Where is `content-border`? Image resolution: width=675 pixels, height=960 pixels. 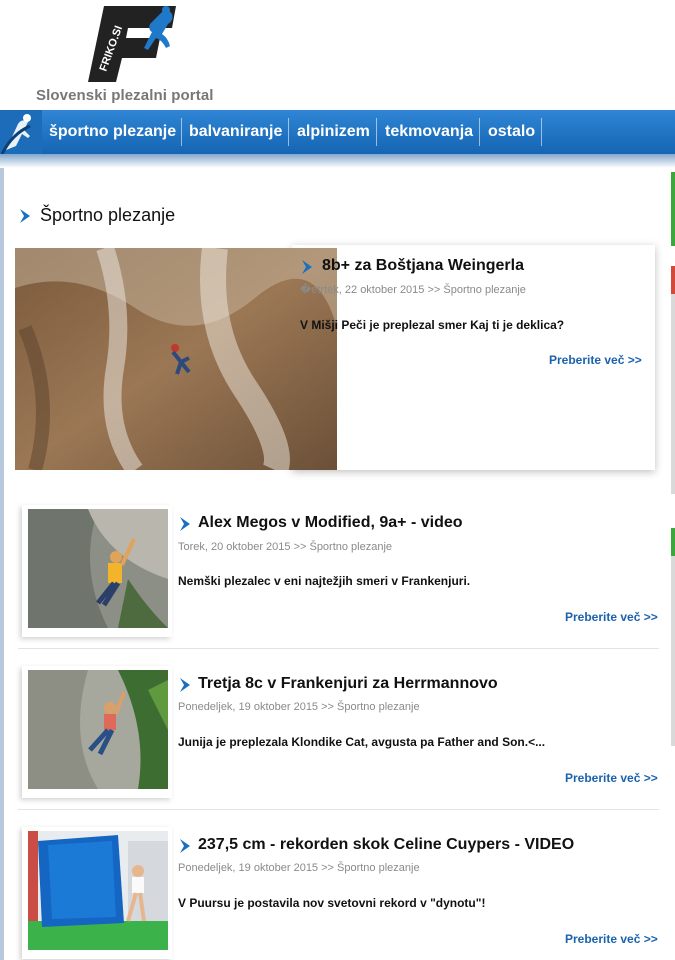 content-border is located at coordinates (2, 564).